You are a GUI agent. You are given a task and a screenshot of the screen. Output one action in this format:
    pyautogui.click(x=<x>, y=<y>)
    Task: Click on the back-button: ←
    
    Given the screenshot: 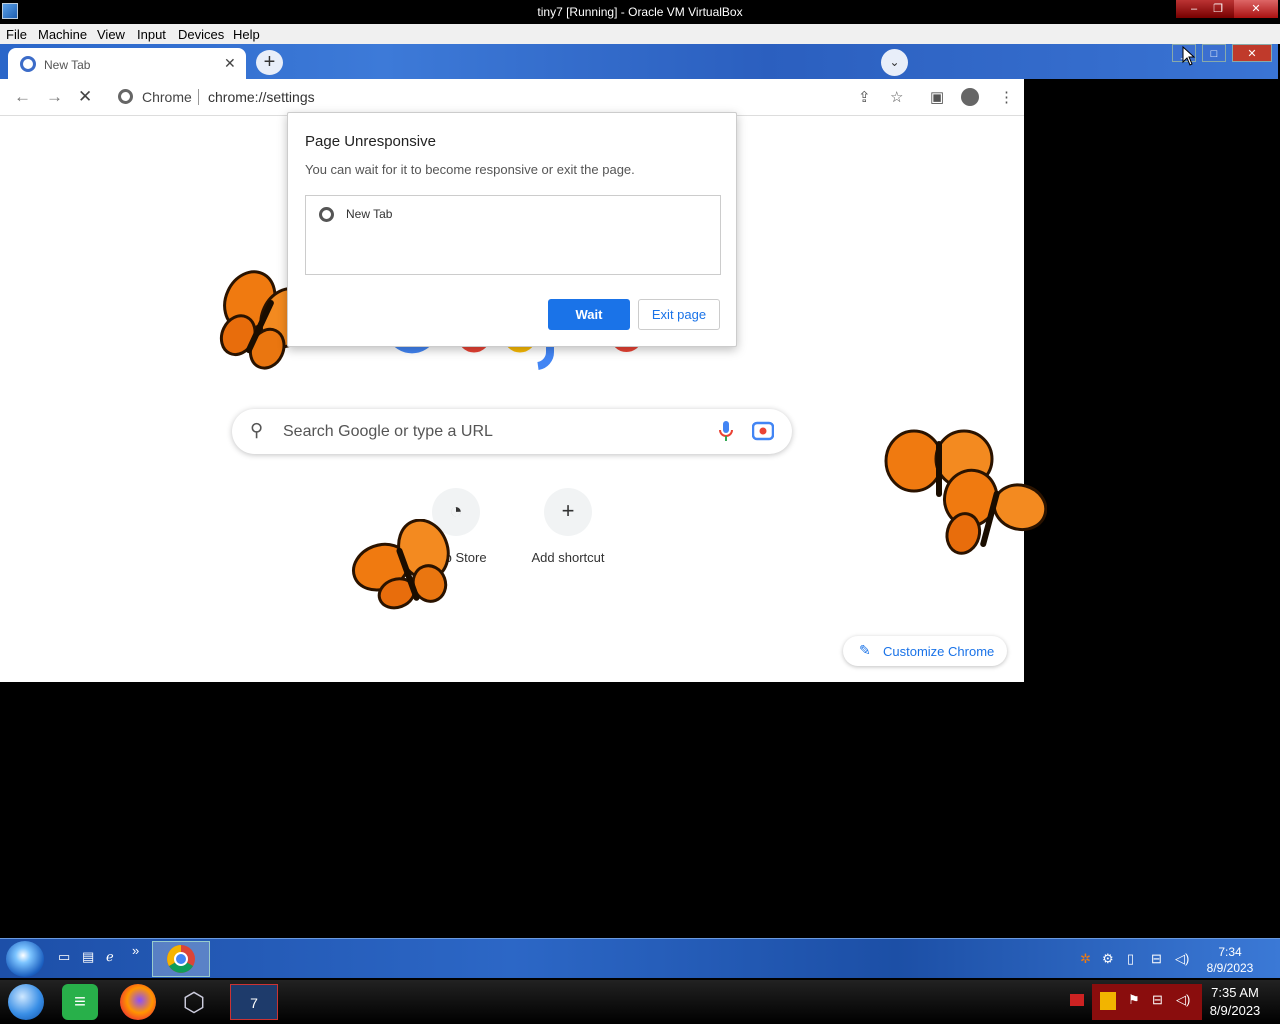 What is the action you would take?
    pyautogui.click(x=22, y=97)
    